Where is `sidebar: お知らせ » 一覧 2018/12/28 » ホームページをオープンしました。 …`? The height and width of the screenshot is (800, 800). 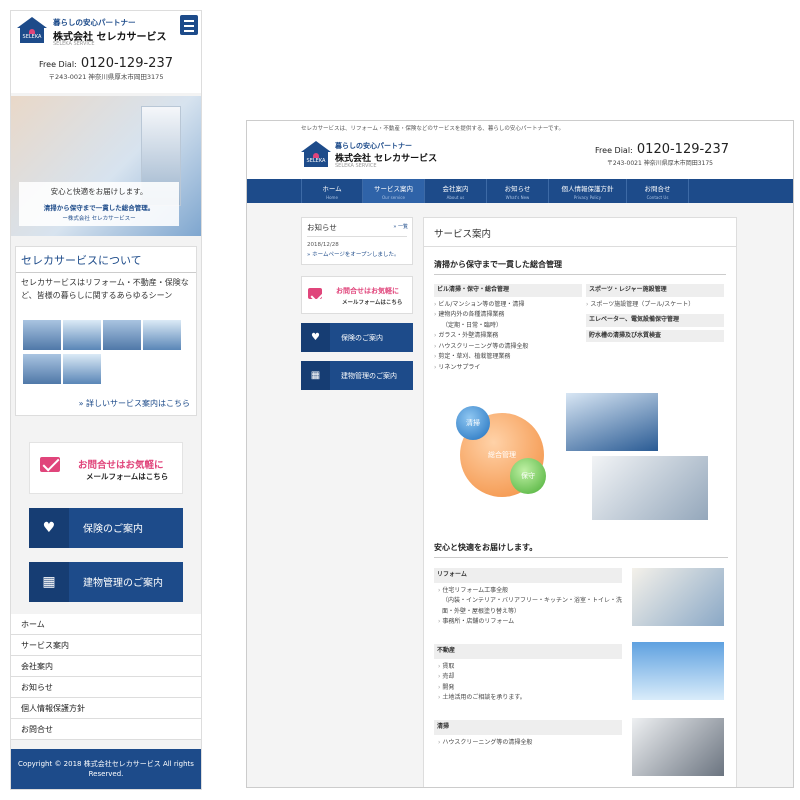 sidebar: お知らせ » 一覧 2018/12/28 » ホームページをオープンしました。 … is located at coordinates (357, 303).